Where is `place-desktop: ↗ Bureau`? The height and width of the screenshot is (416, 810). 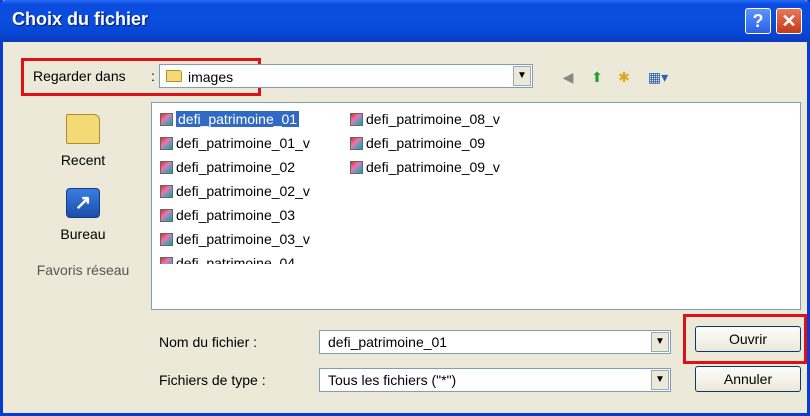 place-desktop: ↗ Bureau is located at coordinates (83, 215).